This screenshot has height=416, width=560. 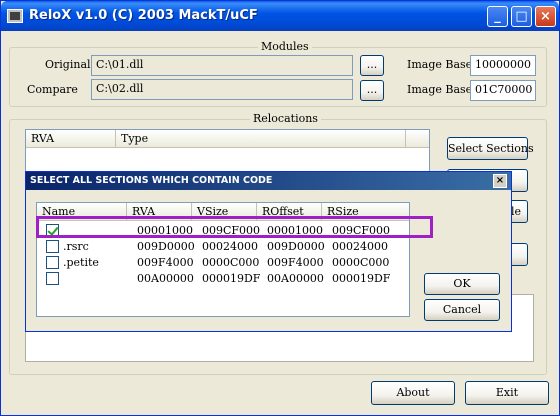 I want to click on column-header-rsize: RSize, so click(x=365, y=212).